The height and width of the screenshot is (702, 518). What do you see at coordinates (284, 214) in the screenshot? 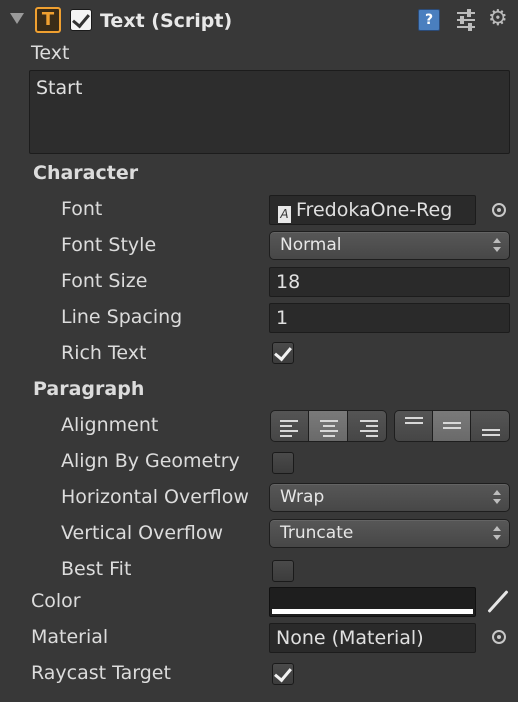
I see `font-asset-icon: A` at bounding box center [284, 214].